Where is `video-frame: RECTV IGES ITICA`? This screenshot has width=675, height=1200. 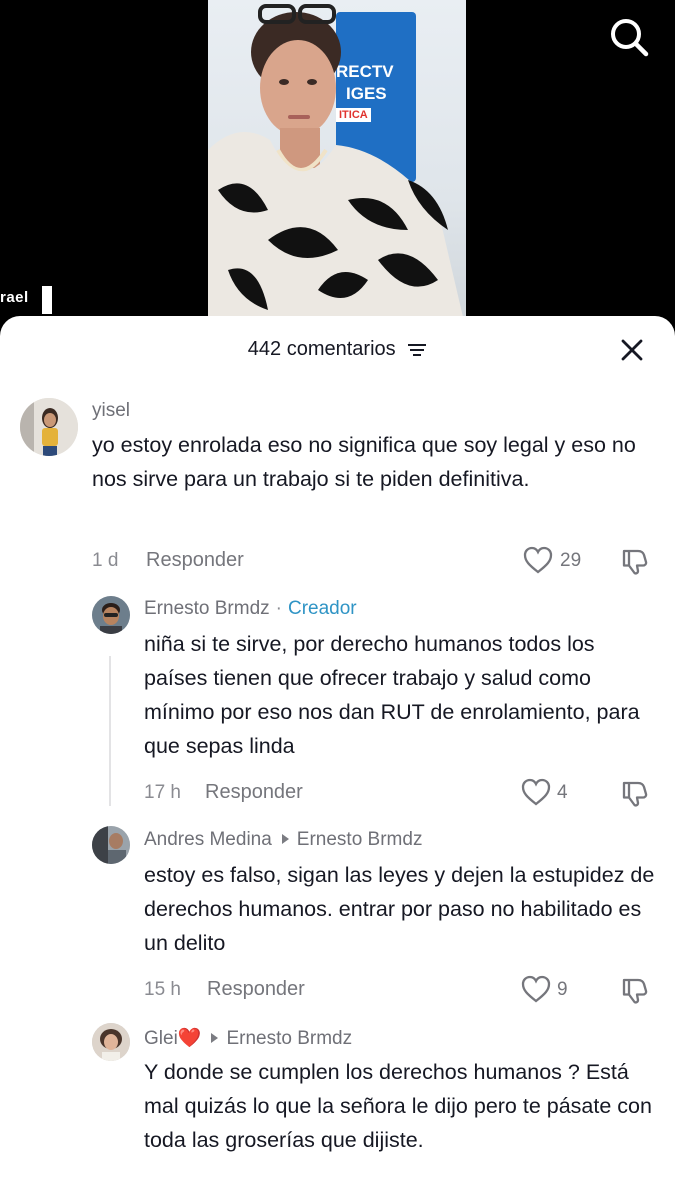 video-frame: RECTV IGES ITICA is located at coordinates (337, 165).